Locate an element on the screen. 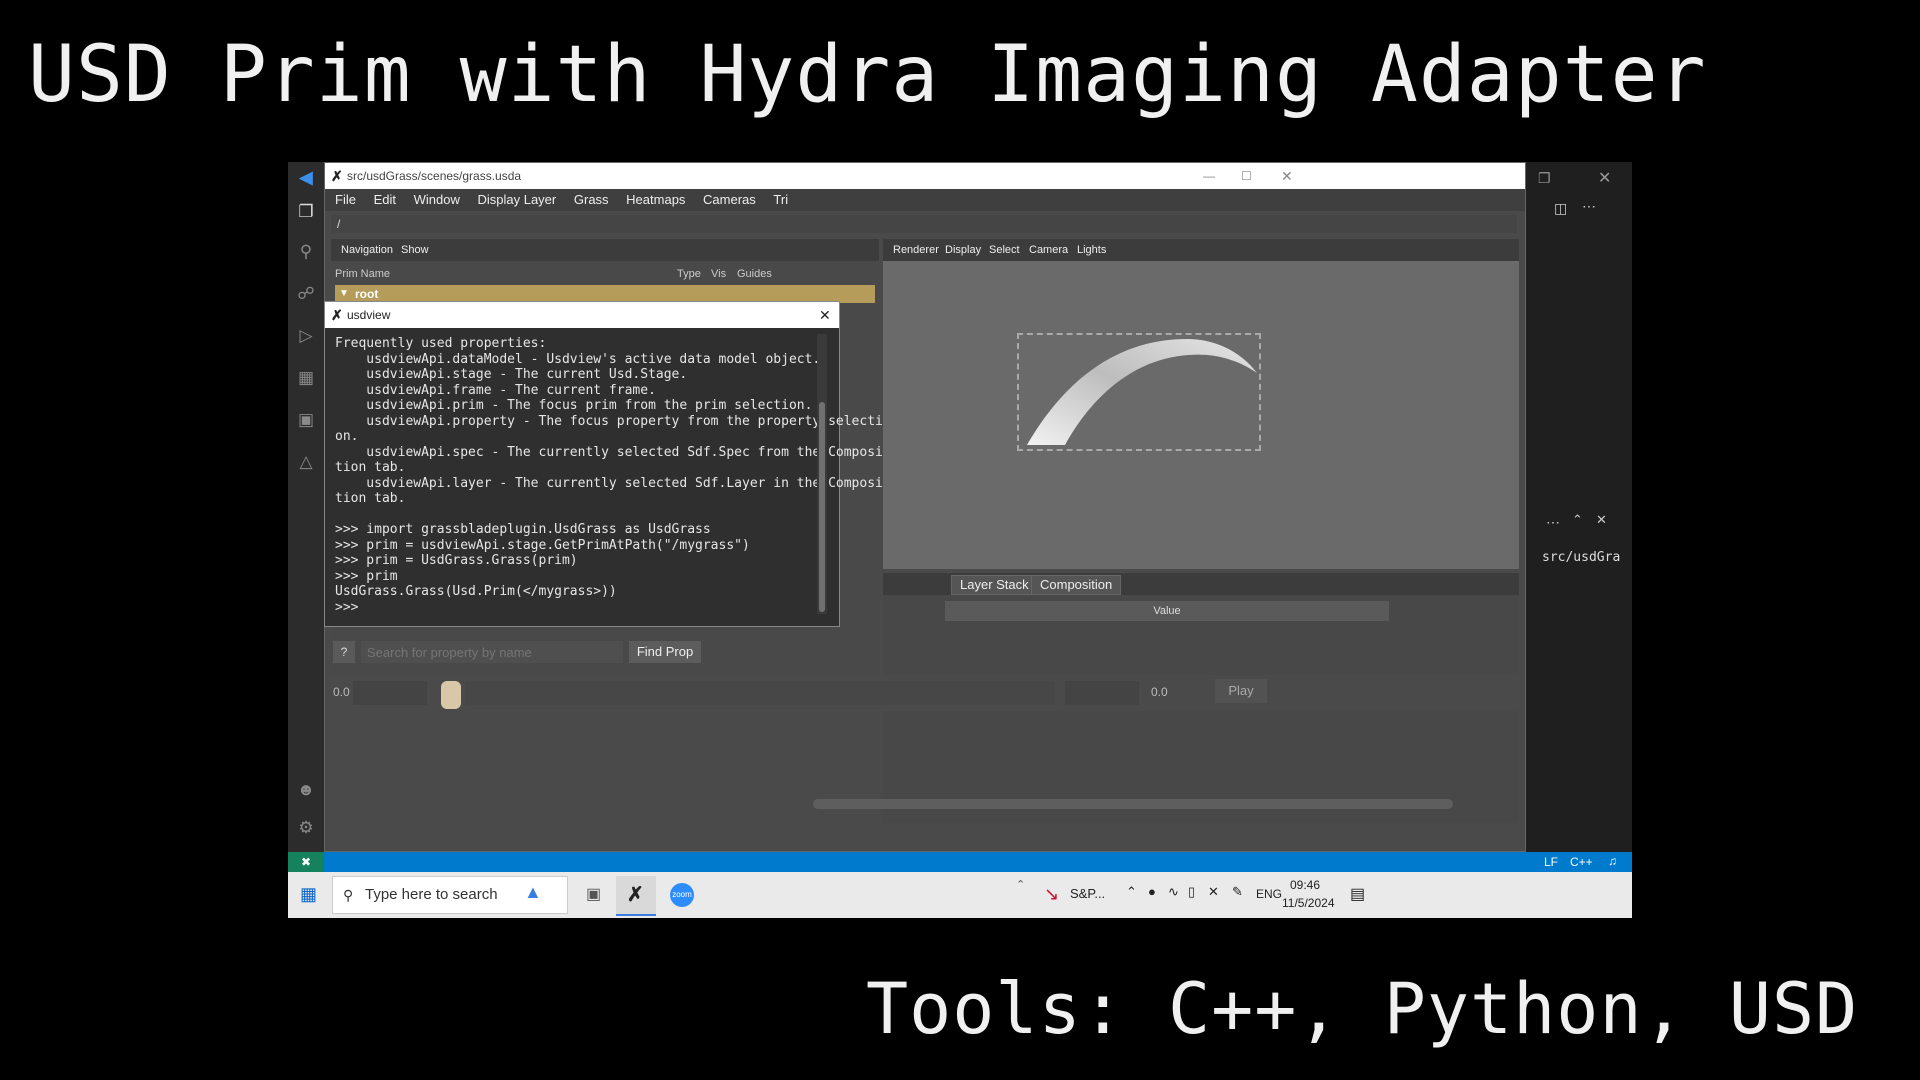 The width and height of the screenshot is (1920, 1080). col-guides: Guides is located at coordinates (754, 274).